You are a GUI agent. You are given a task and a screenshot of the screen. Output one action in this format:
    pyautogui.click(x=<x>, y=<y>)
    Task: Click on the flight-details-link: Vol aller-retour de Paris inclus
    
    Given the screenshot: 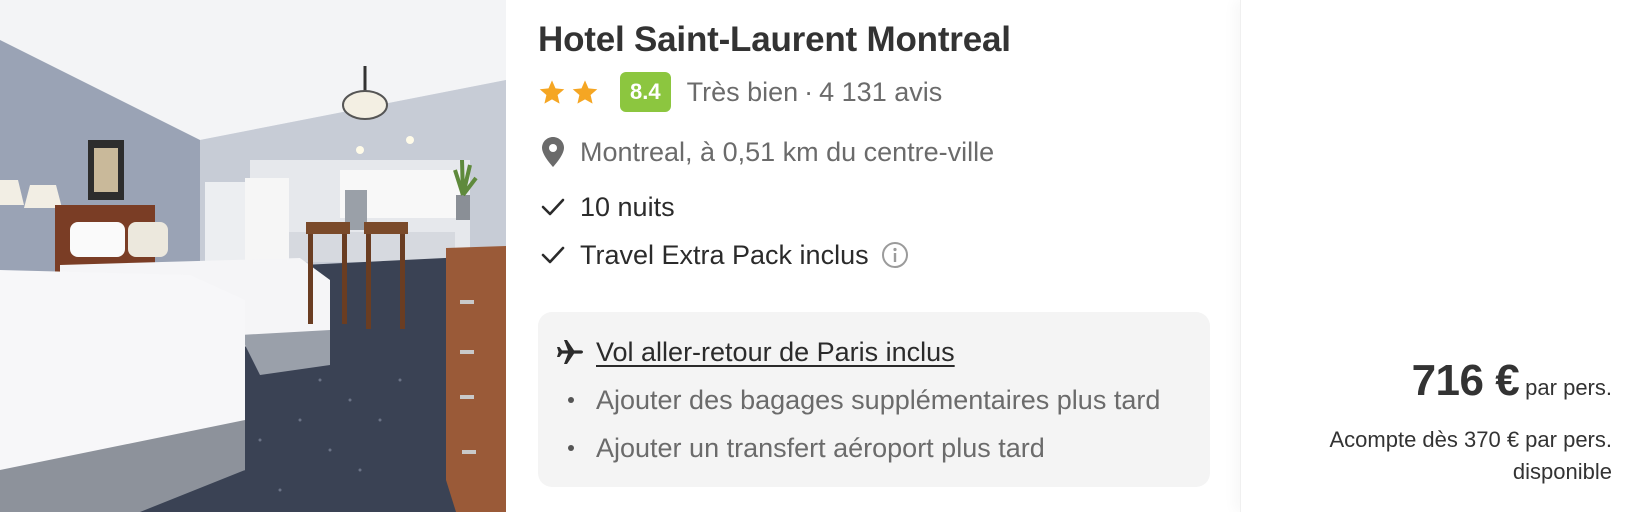 What is the action you would take?
    pyautogui.click(x=775, y=352)
    